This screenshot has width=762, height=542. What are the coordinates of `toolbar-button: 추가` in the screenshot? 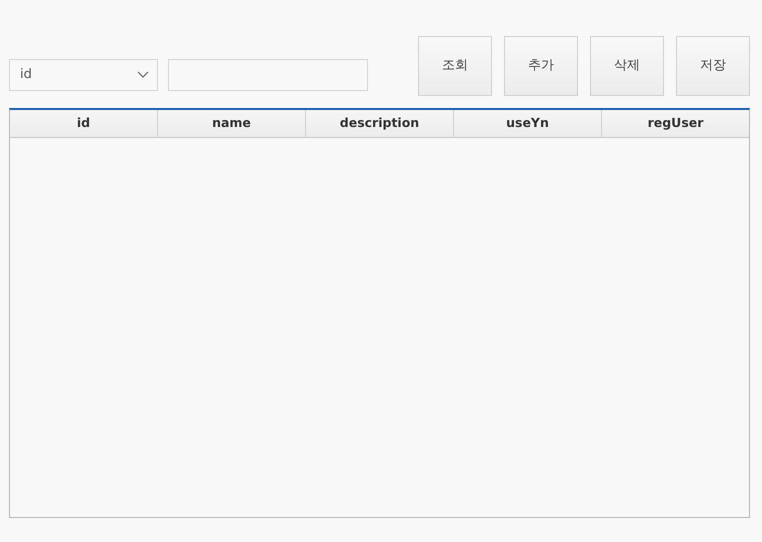 It's located at (541, 66).